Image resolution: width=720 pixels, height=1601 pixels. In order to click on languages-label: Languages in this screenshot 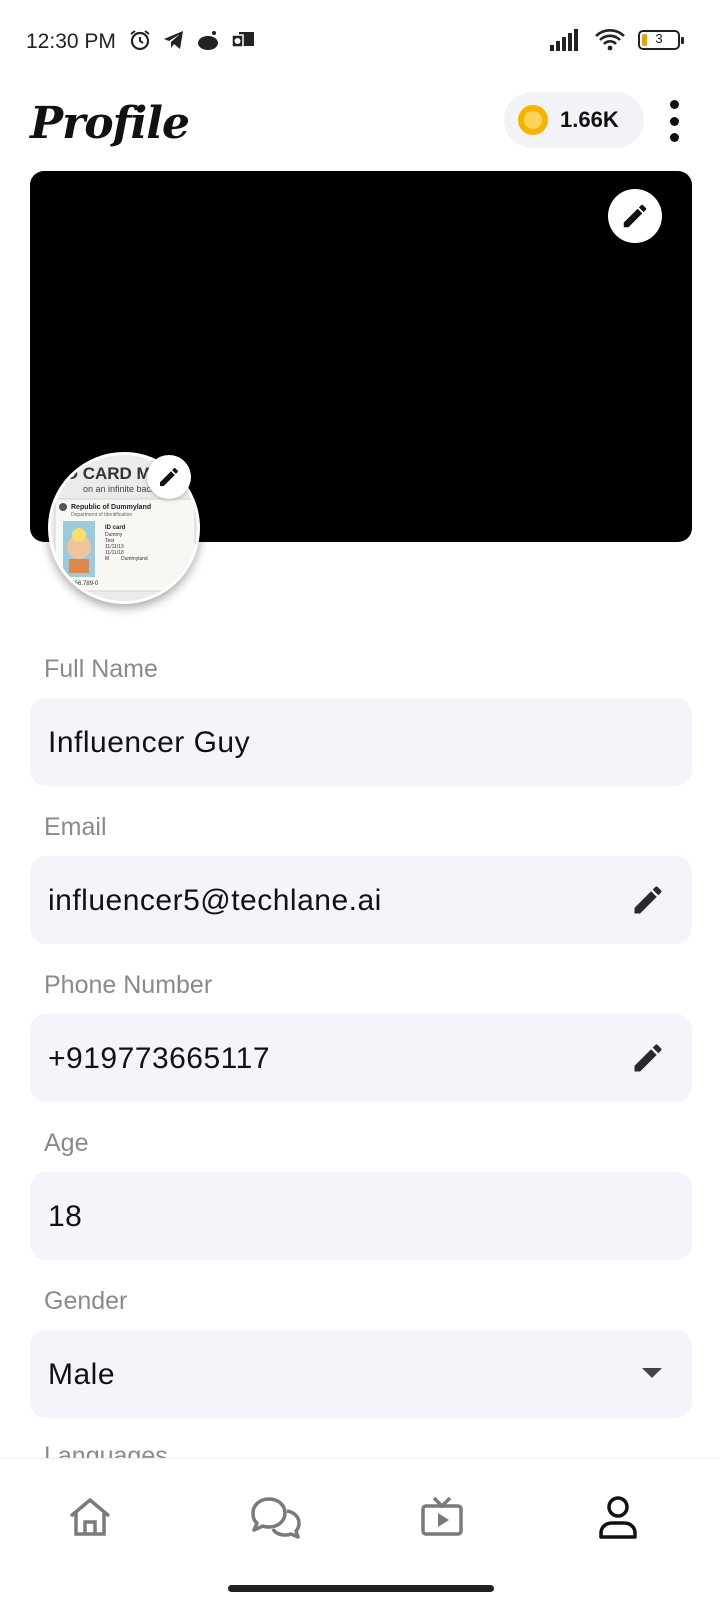, I will do `click(106, 1450)`.